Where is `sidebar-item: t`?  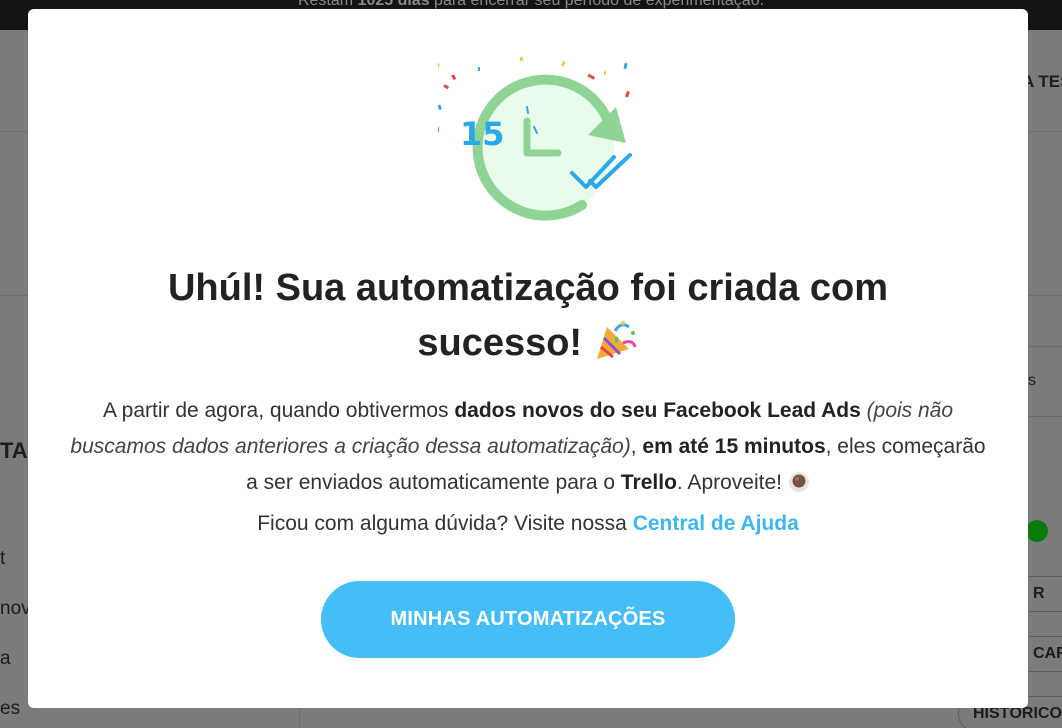 sidebar-item: t is located at coordinates (2, 559).